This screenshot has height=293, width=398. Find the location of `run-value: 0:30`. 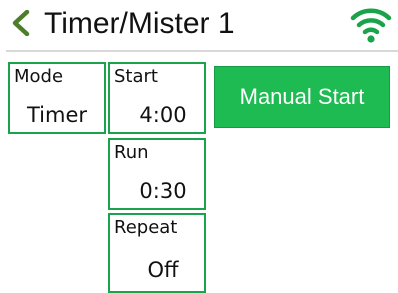

run-value: 0:30 is located at coordinates (163, 191).